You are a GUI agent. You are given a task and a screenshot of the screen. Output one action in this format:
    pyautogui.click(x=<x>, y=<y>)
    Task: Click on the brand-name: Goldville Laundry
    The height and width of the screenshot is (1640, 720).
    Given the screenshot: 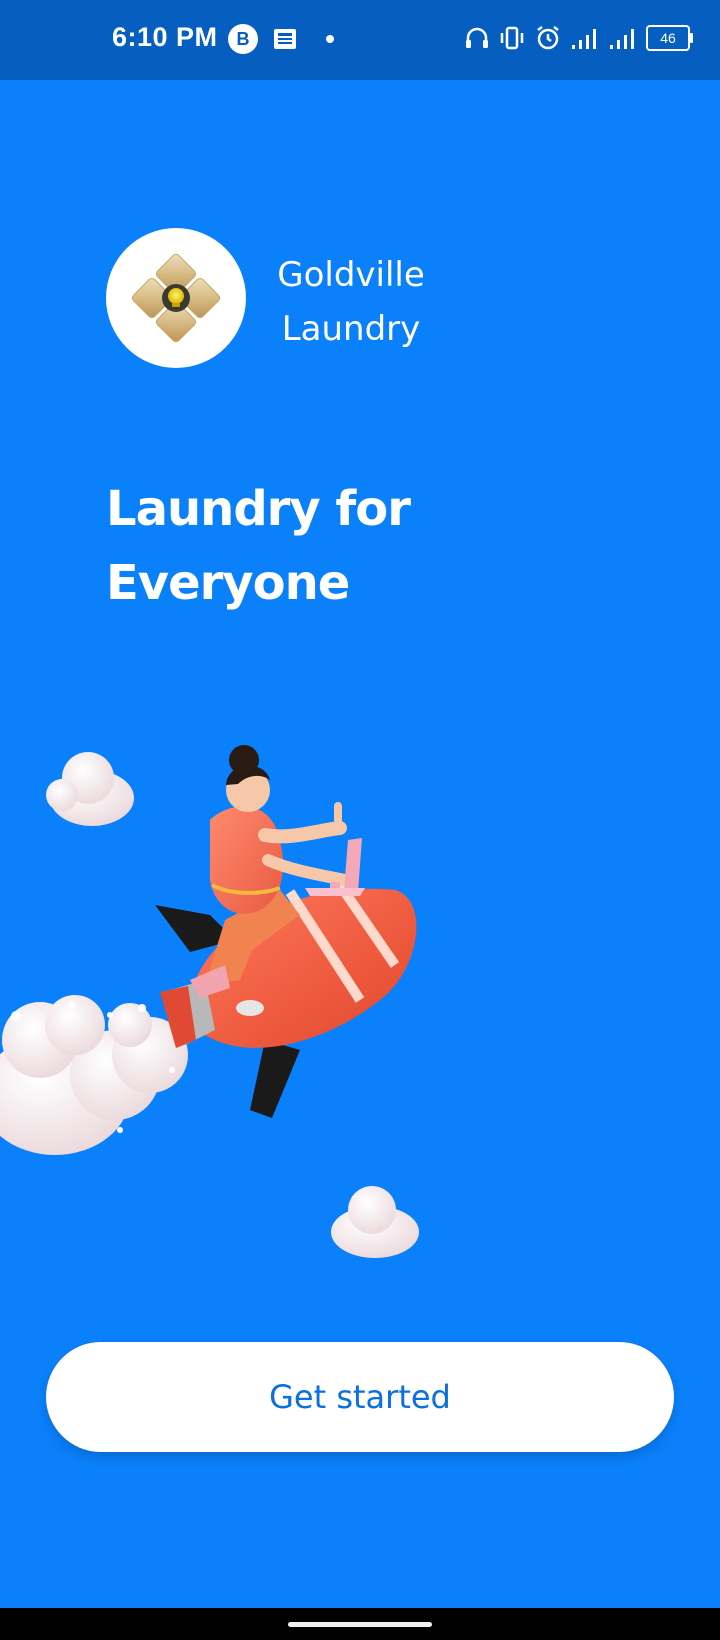 What is the action you would take?
    pyautogui.click(x=351, y=302)
    